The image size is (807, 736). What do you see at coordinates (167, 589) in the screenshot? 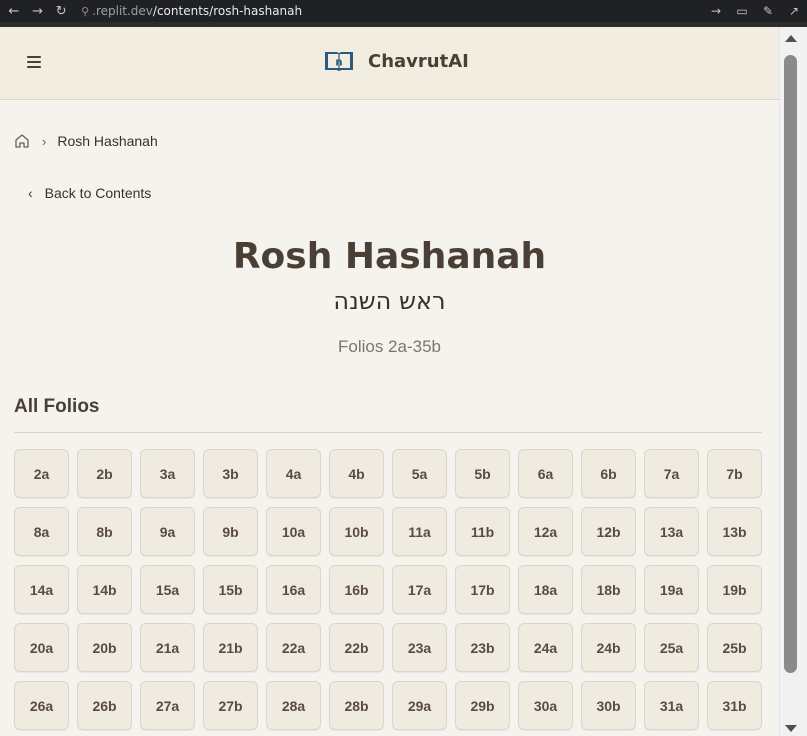
I see `folio-button: 15a` at bounding box center [167, 589].